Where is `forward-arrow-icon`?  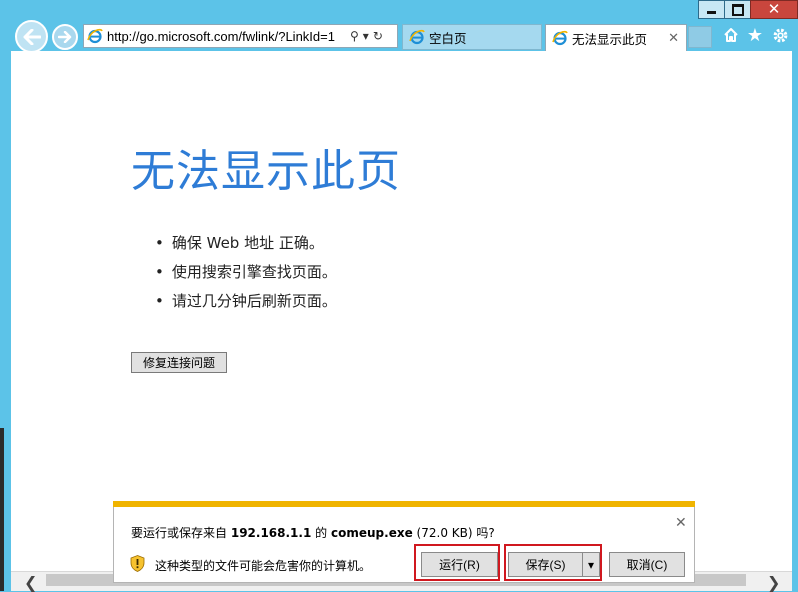
forward-arrow-icon is located at coordinates (65, 37).